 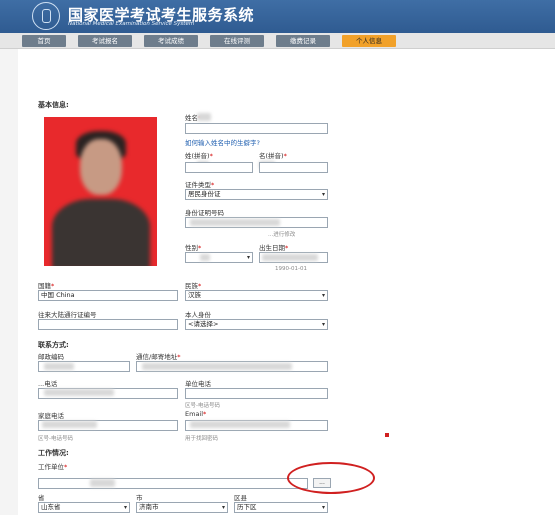 What do you see at coordinates (41, 498) in the screenshot?
I see `province-label: 省` at bounding box center [41, 498].